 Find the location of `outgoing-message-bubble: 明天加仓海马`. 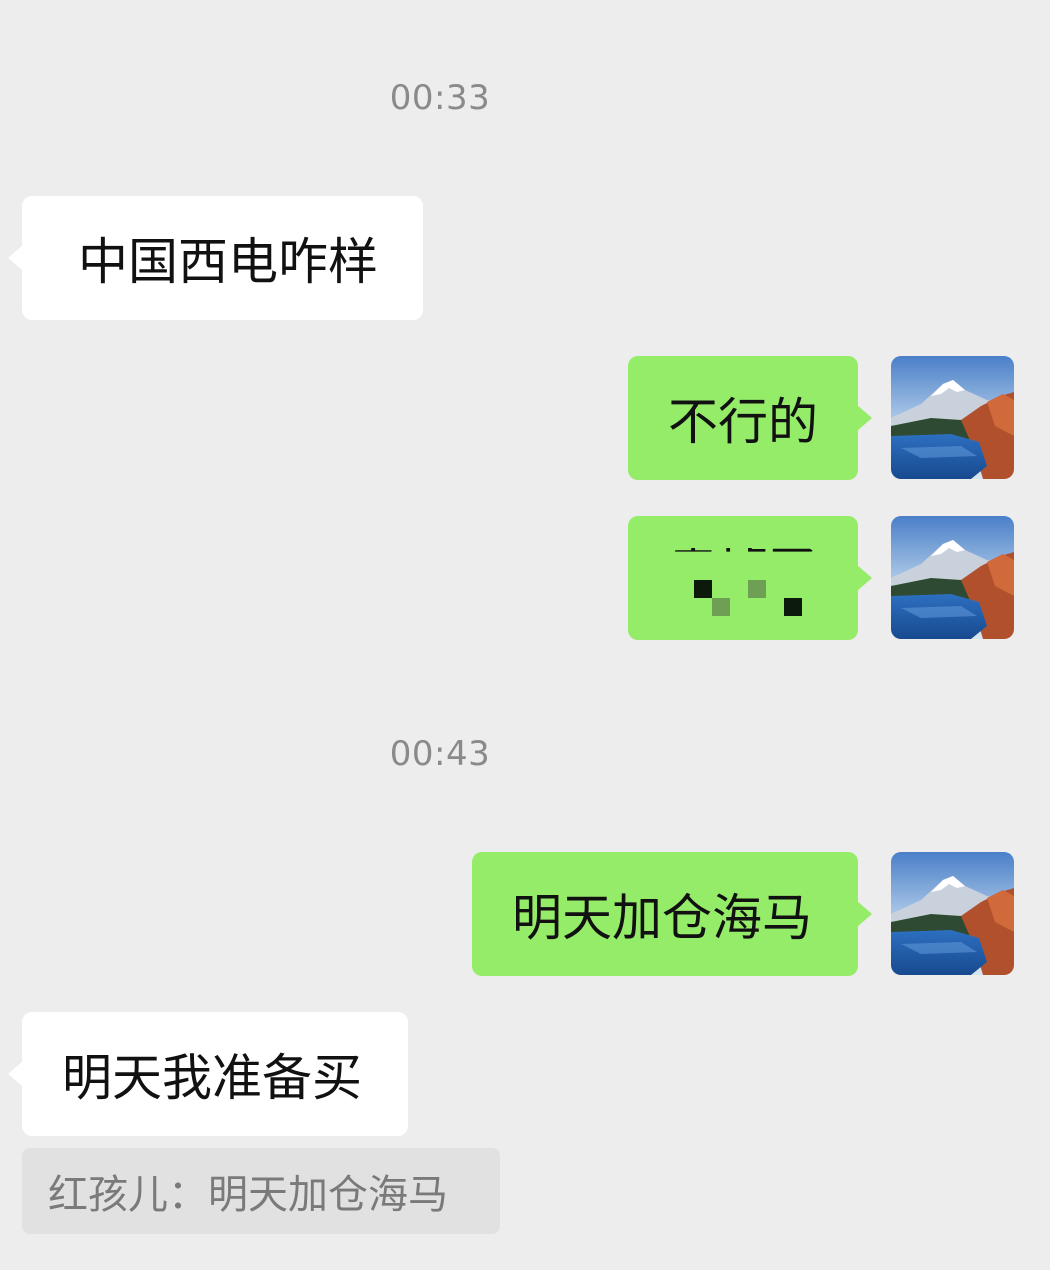

outgoing-message-bubble: 明天加仓海马 is located at coordinates (665, 914).